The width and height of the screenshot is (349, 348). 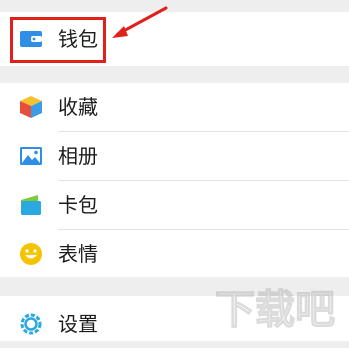 What do you see at coordinates (174, 156) in the screenshot?
I see `menu-item-album: 相册` at bounding box center [174, 156].